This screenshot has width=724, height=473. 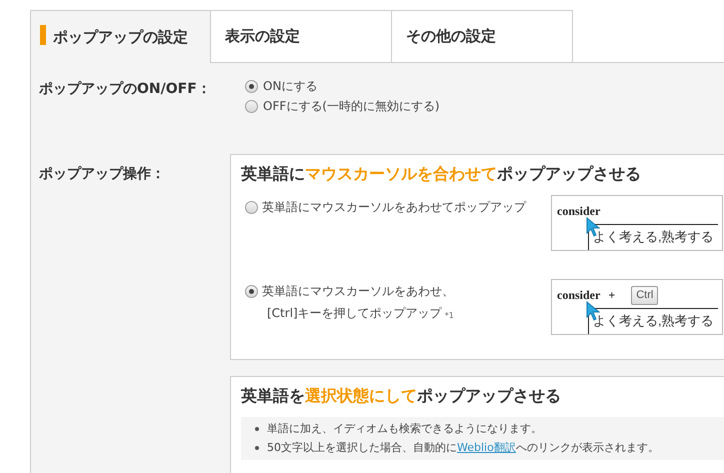 What do you see at coordinates (441, 174) in the screenshot?
I see `section-heading: 英単語にマウスカーソルを合わせてポップアップさせる` at bounding box center [441, 174].